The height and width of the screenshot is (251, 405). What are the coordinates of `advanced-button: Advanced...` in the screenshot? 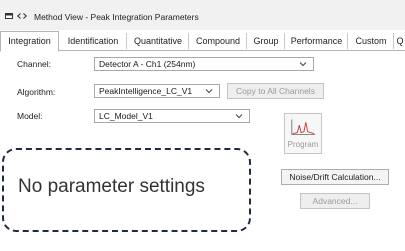 It's located at (335, 201).